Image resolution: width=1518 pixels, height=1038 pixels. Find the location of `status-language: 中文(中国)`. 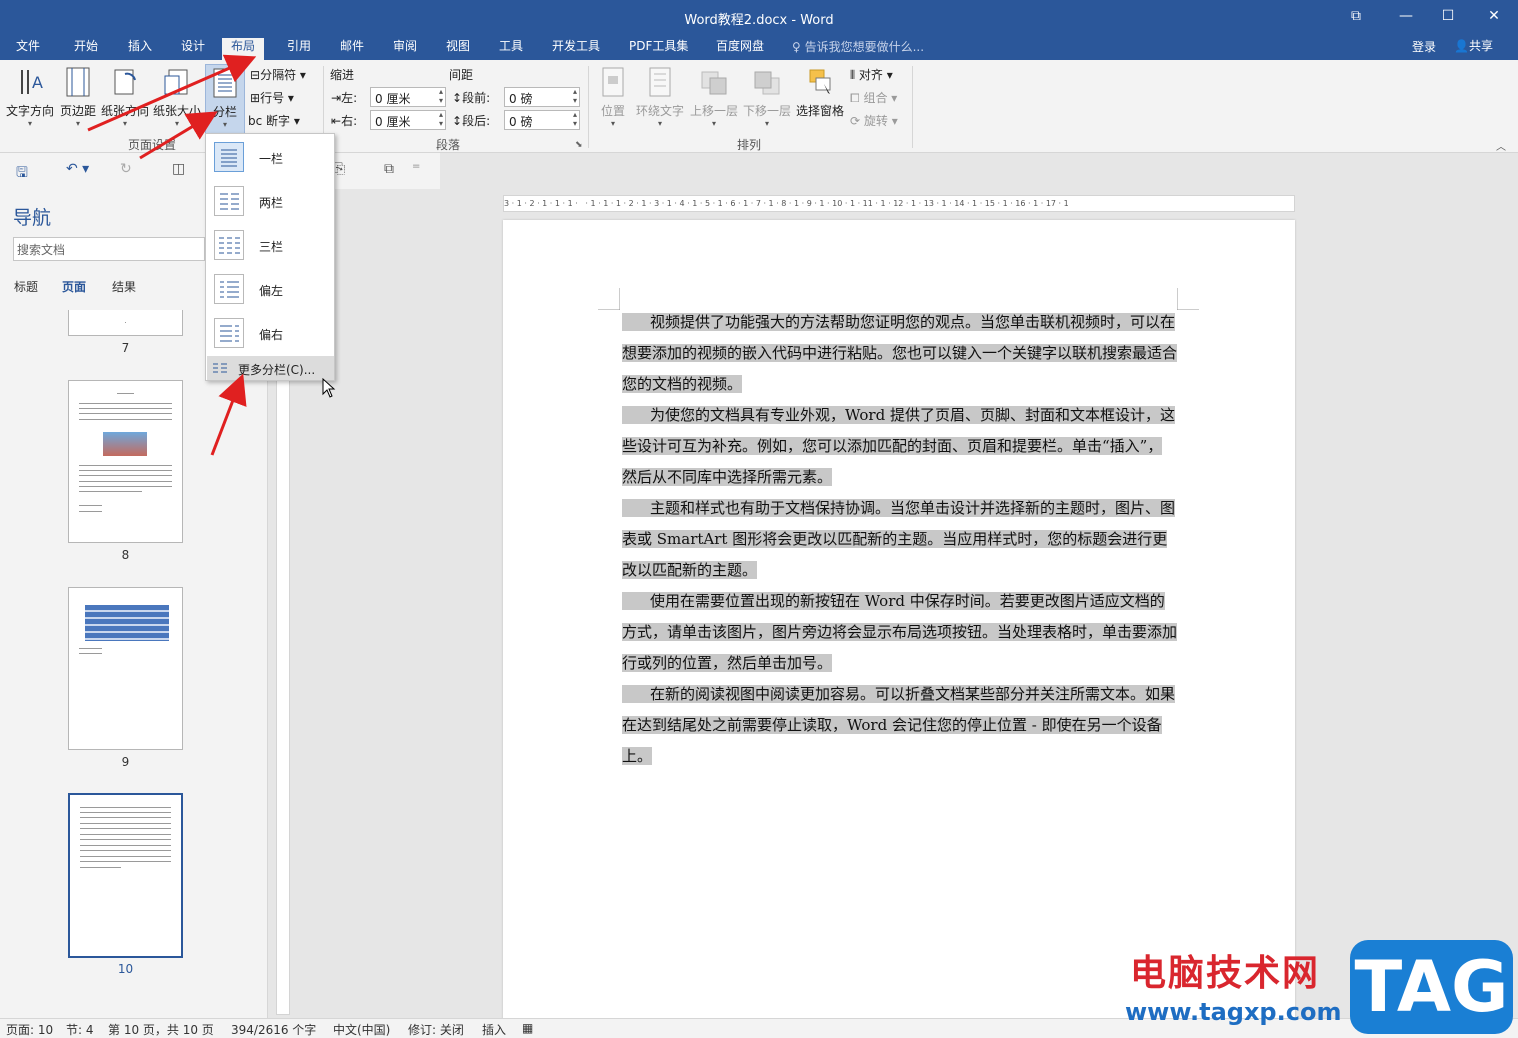

status-language: 中文(中国) is located at coordinates (361, 1029).